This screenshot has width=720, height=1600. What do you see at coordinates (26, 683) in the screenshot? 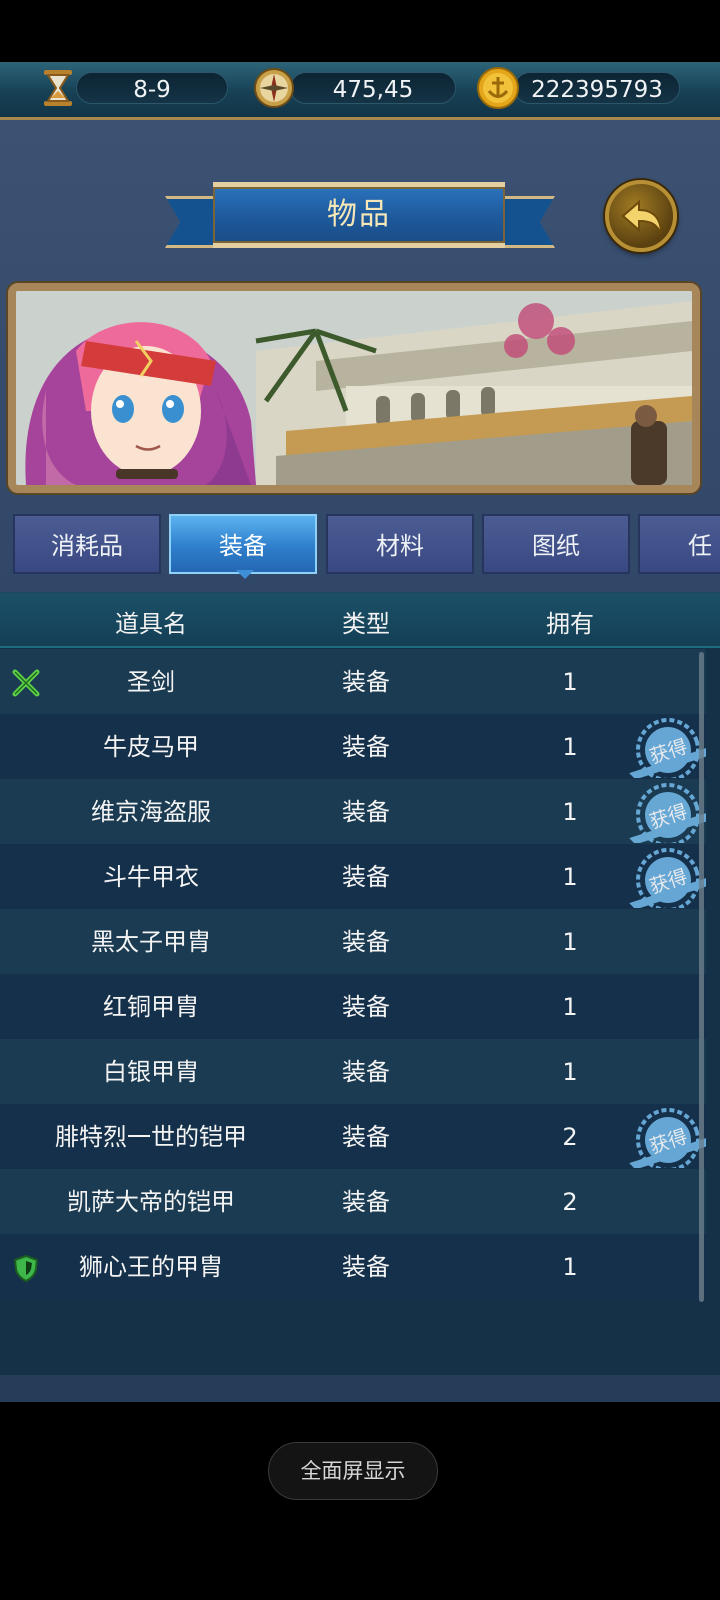
I see `crossed-swords-icon` at bounding box center [26, 683].